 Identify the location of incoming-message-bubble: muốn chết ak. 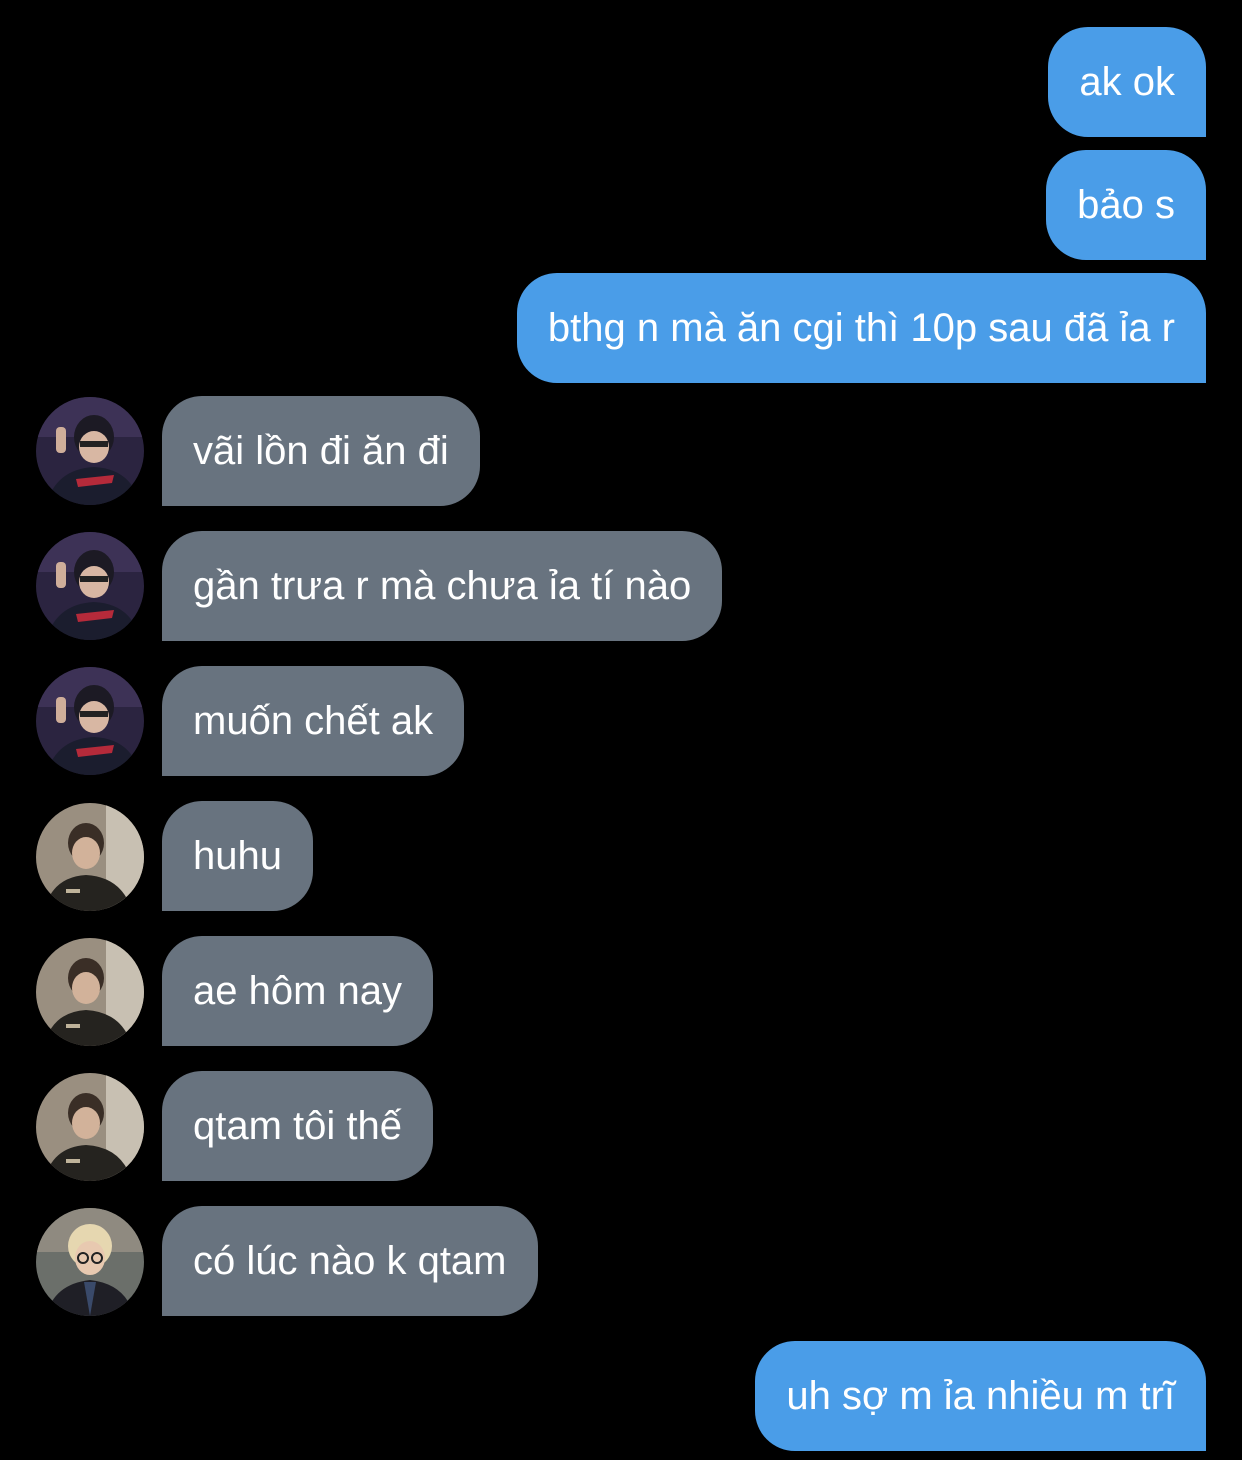
(313, 721).